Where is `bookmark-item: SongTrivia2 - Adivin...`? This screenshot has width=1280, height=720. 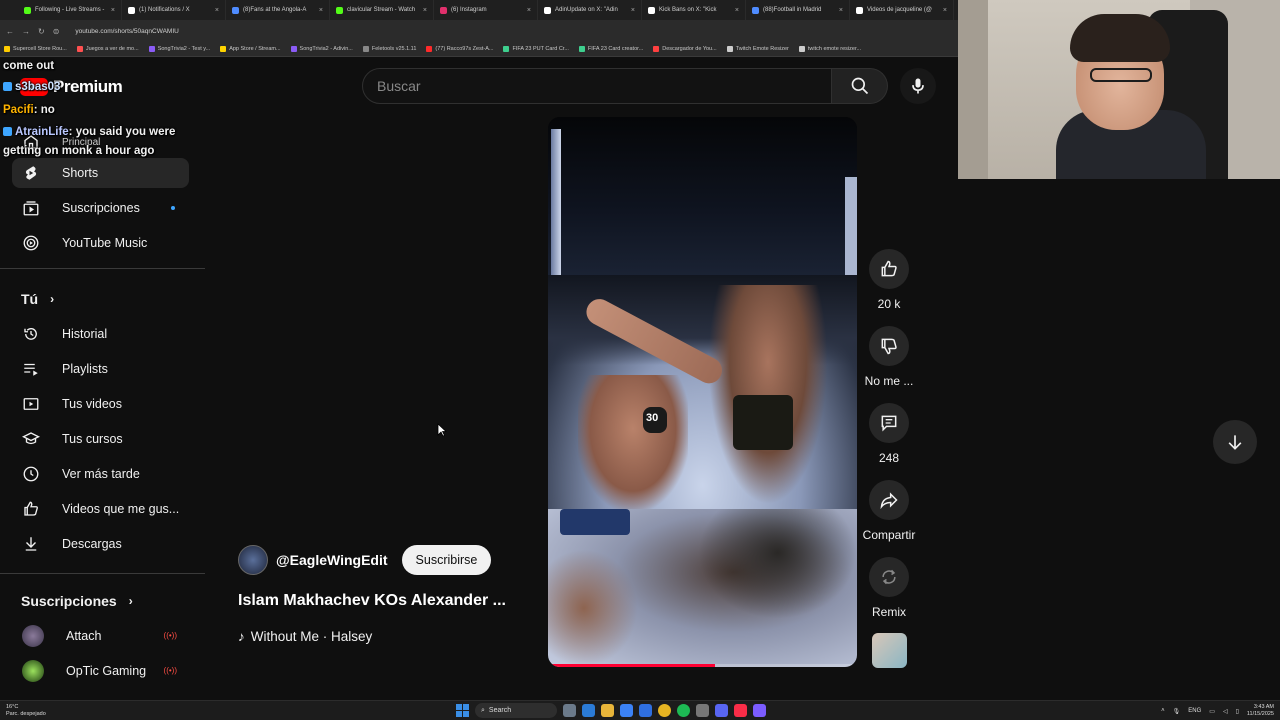
bookmark-item: SongTrivia2 - Adivin... is located at coordinates (321, 49).